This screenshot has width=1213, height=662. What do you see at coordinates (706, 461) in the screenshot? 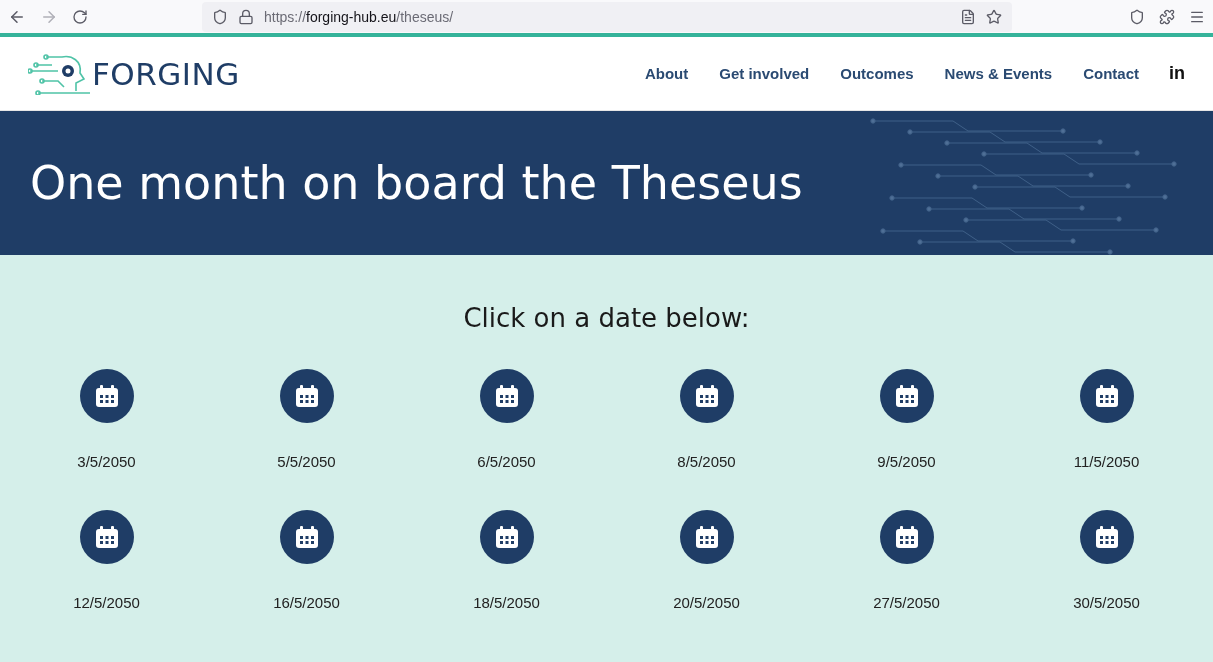
I see `date-link: 8/5/2050` at bounding box center [706, 461].